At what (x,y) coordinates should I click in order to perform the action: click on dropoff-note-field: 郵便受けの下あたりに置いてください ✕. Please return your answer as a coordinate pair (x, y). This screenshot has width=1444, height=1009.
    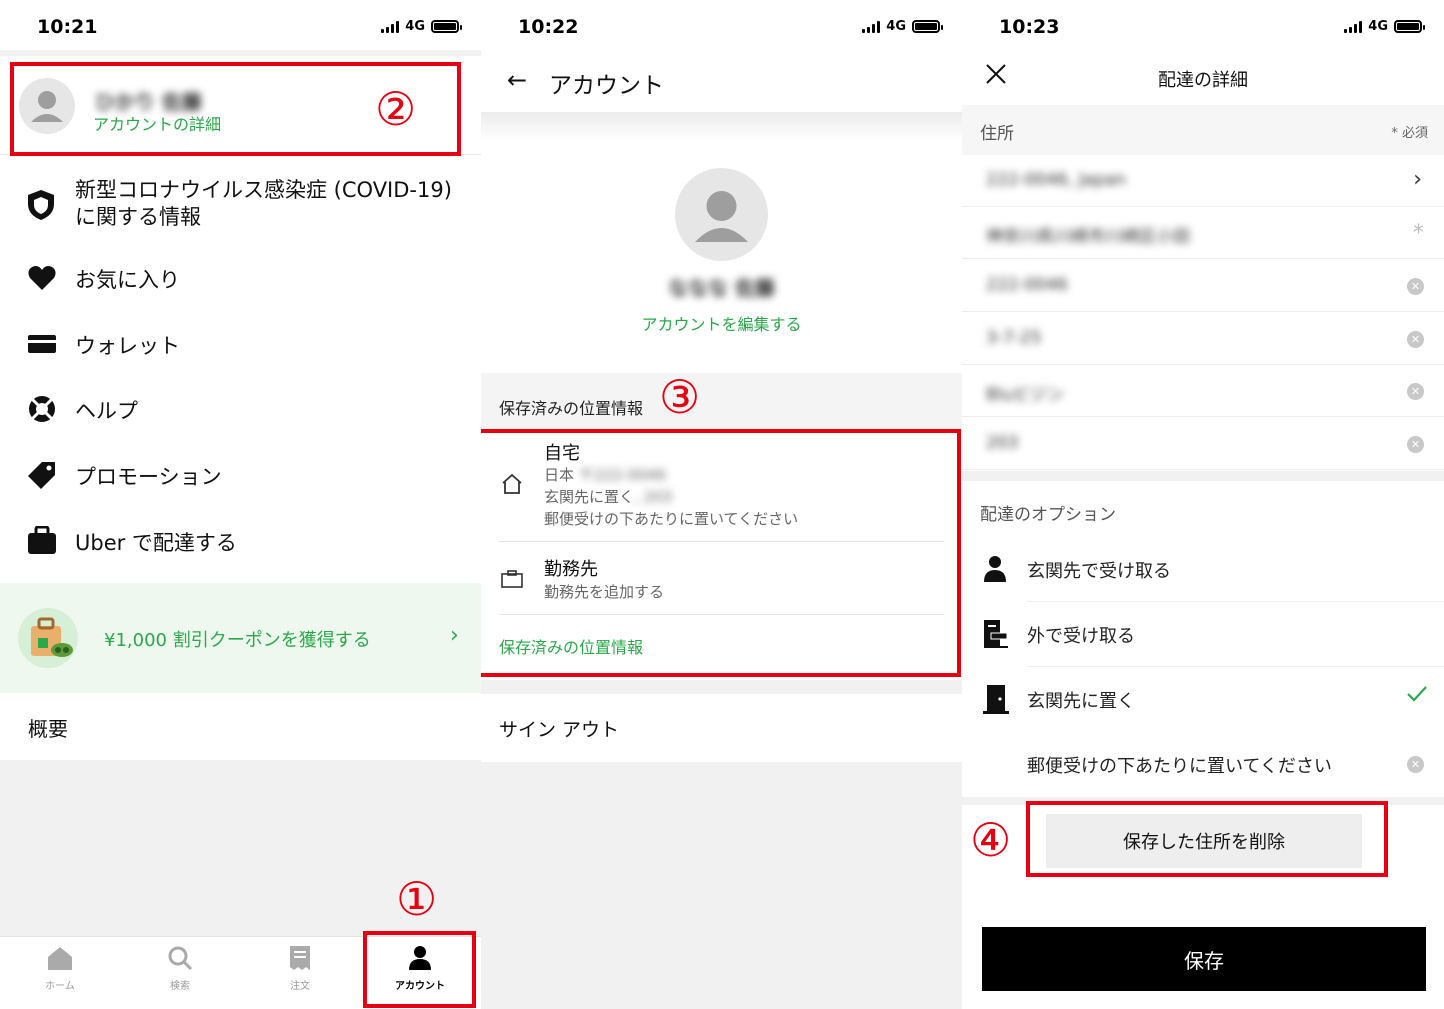
    Looking at the image, I should click on (1203, 764).